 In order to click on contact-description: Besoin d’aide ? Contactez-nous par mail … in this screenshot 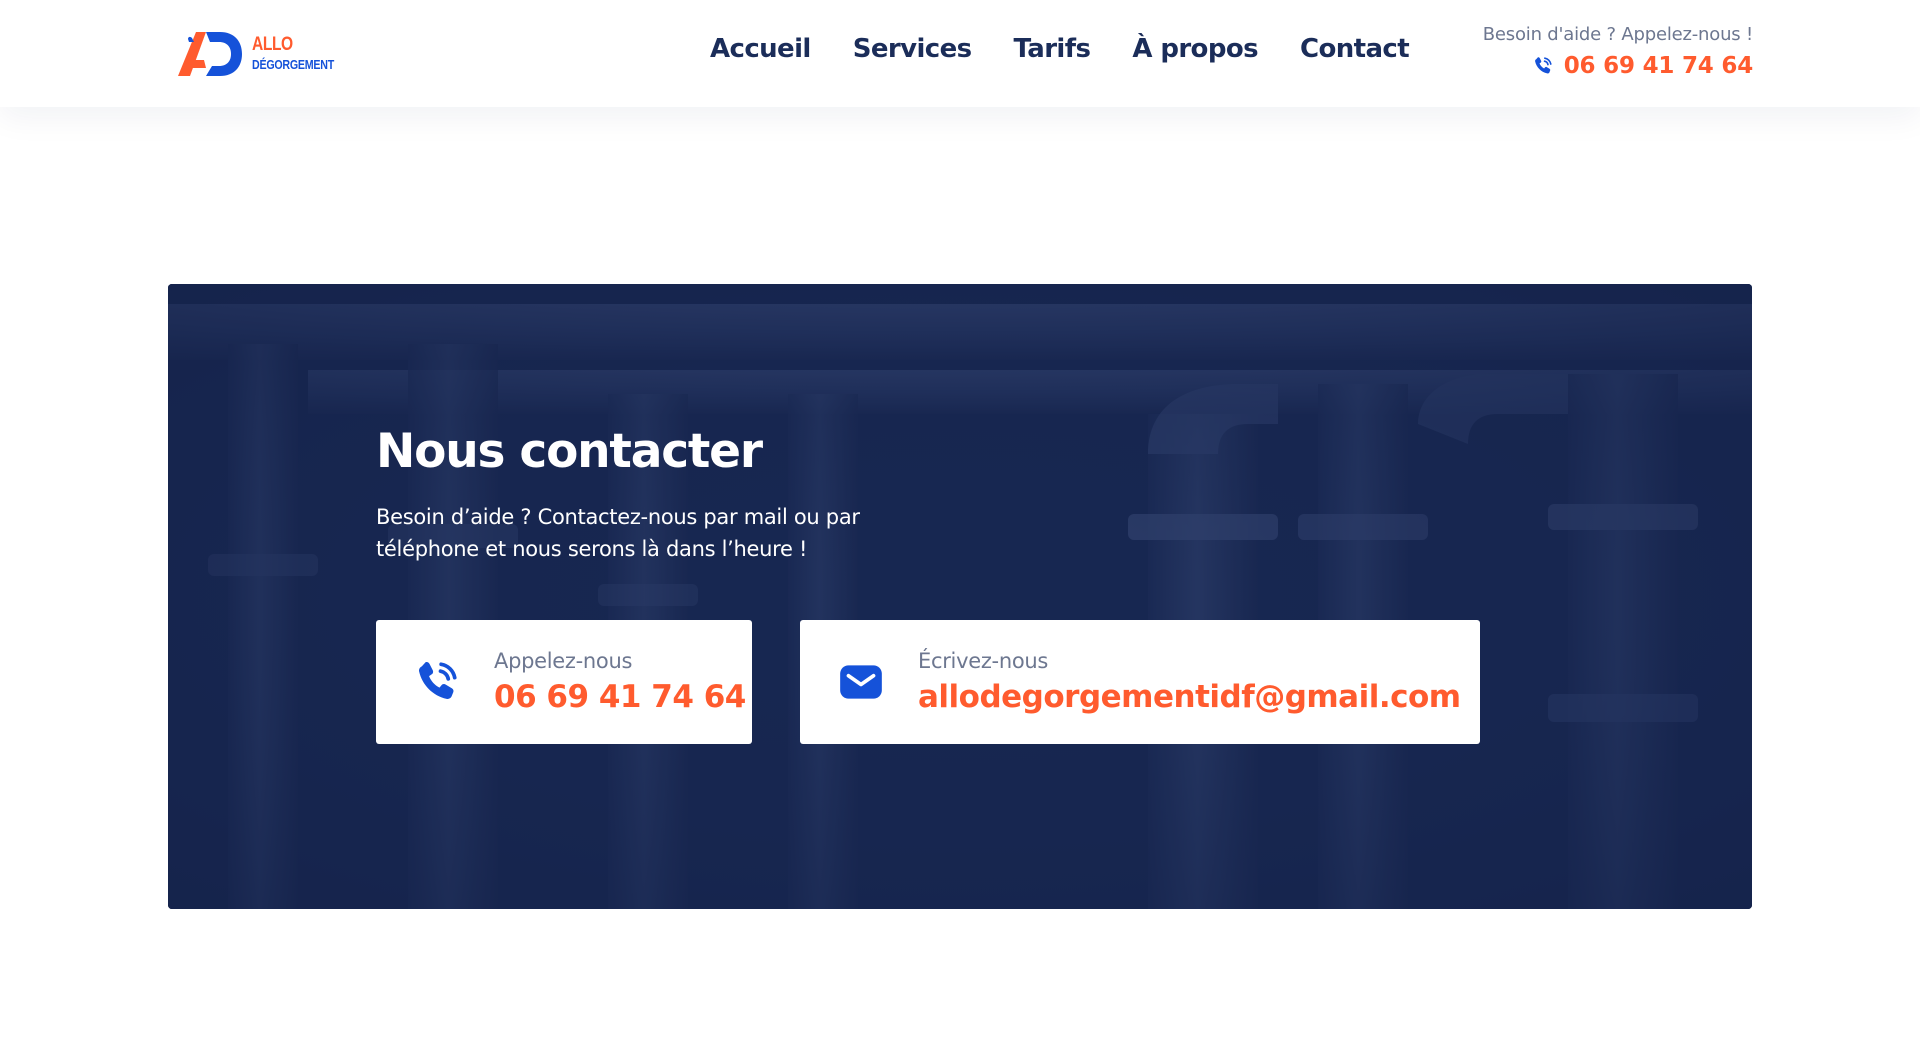, I will do `click(618, 533)`.